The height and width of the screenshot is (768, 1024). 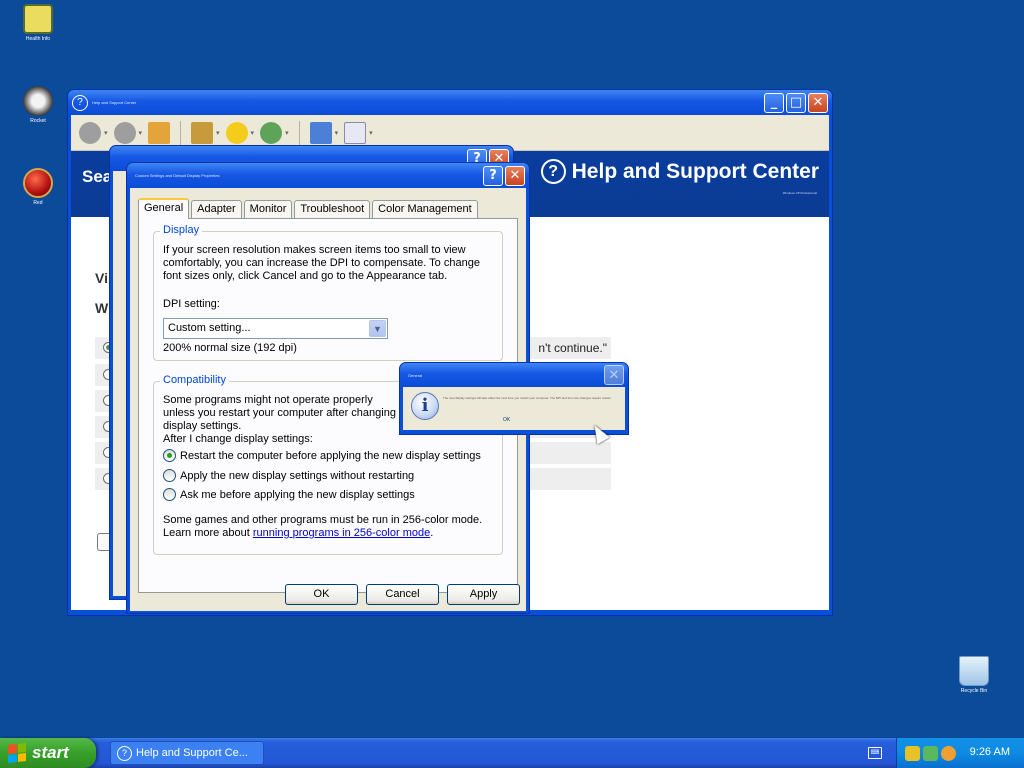 I want to click on info-ok-button: OK, so click(x=506, y=420).